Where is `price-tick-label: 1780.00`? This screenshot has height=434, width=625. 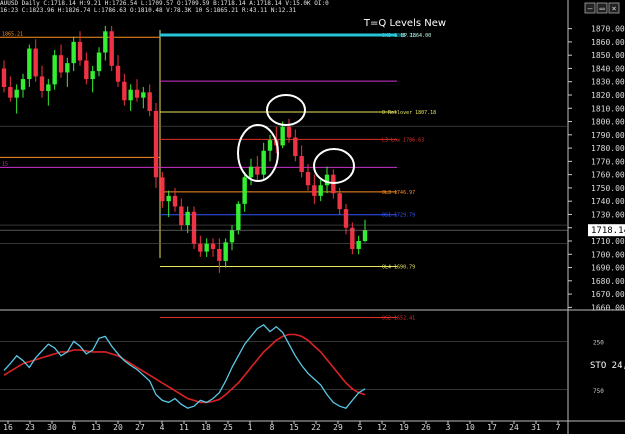 price-tick-label: 1780.00 is located at coordinates (608, 148).